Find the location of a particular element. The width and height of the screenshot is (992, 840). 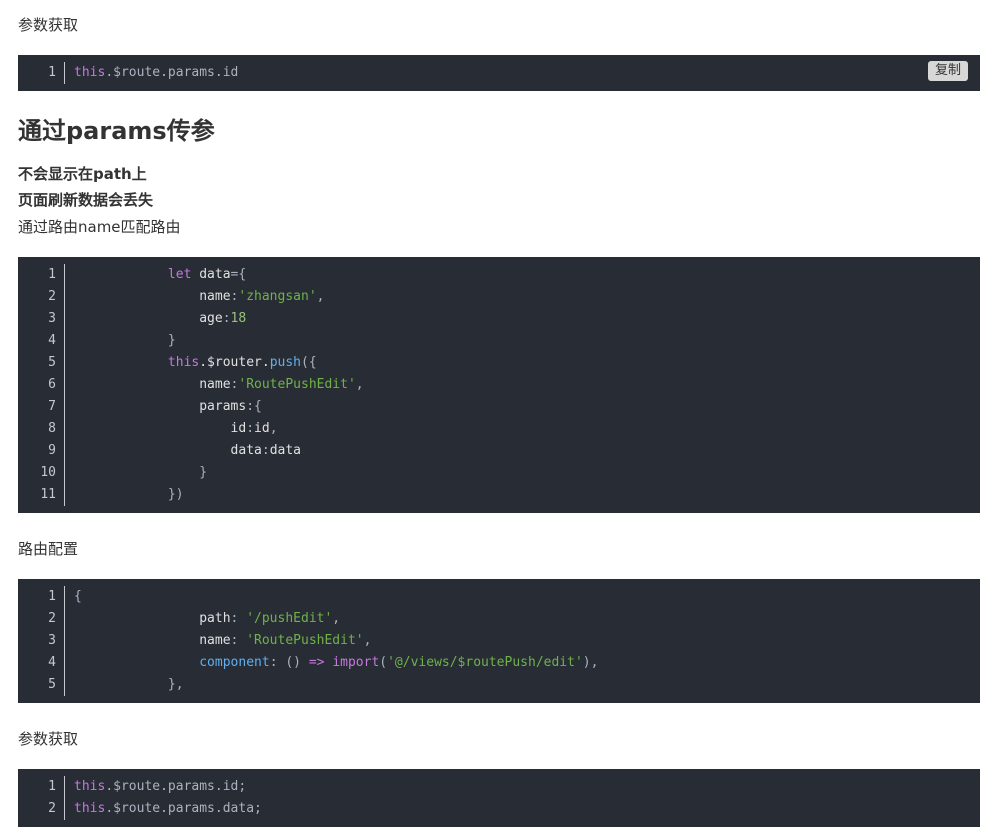

code-line: 3 name: 'RoutePushEdit', is located at coordinates (499, 641).